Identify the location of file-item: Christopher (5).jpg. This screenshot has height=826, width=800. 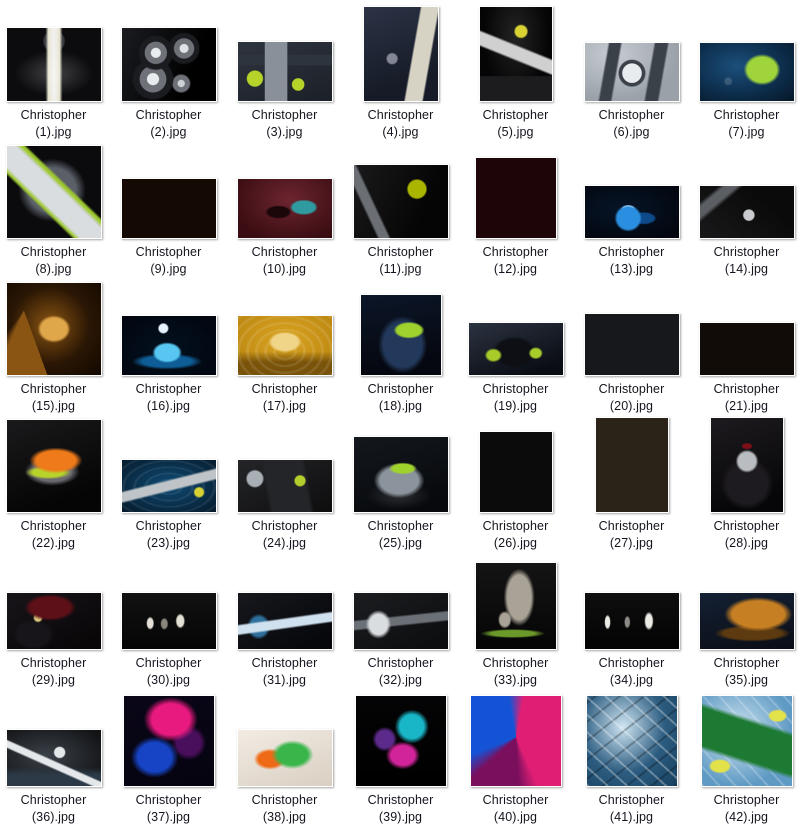
(515, 73).